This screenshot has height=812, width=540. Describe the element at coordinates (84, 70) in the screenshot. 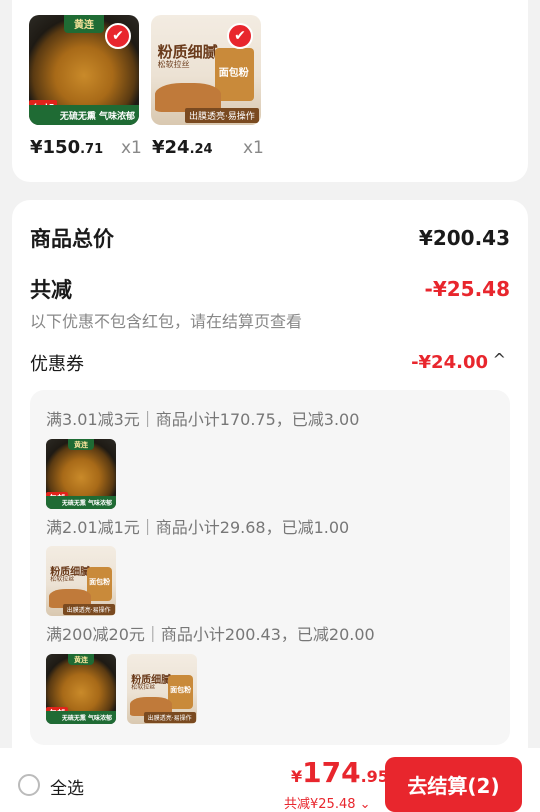

I see `product-image-chicken: 黄连 包邮 无硫无熏 气味浓郁 ✔` at that location.